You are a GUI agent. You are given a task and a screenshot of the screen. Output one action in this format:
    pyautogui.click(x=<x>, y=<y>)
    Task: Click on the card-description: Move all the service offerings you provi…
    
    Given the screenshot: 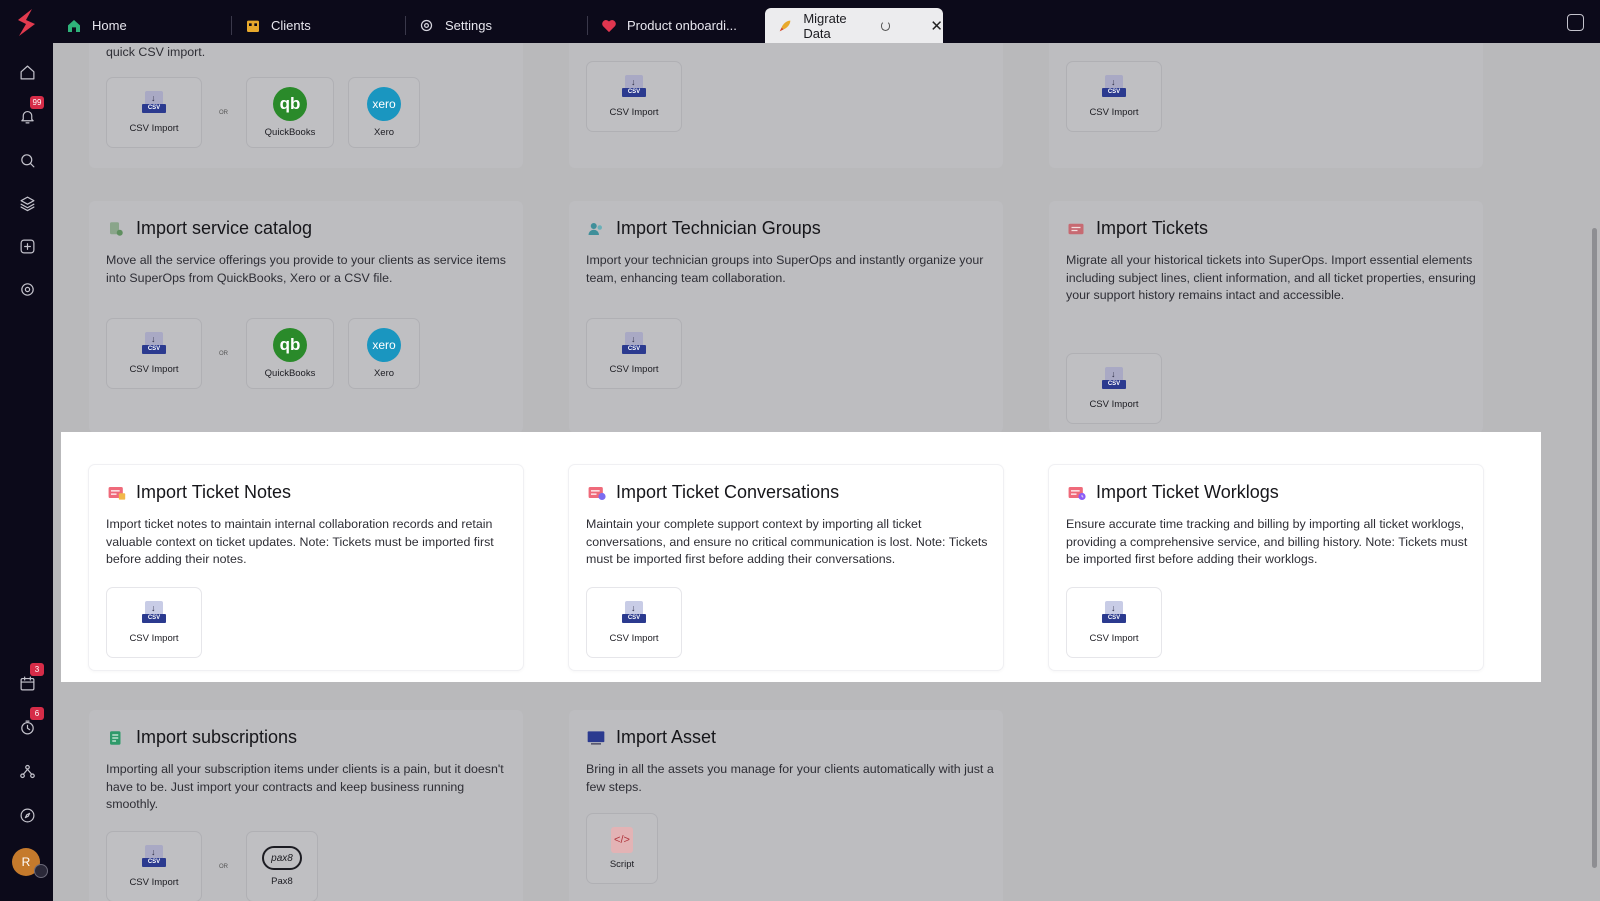 What is the action you would take?
    pyautogui.click(x=306, y=269)
    